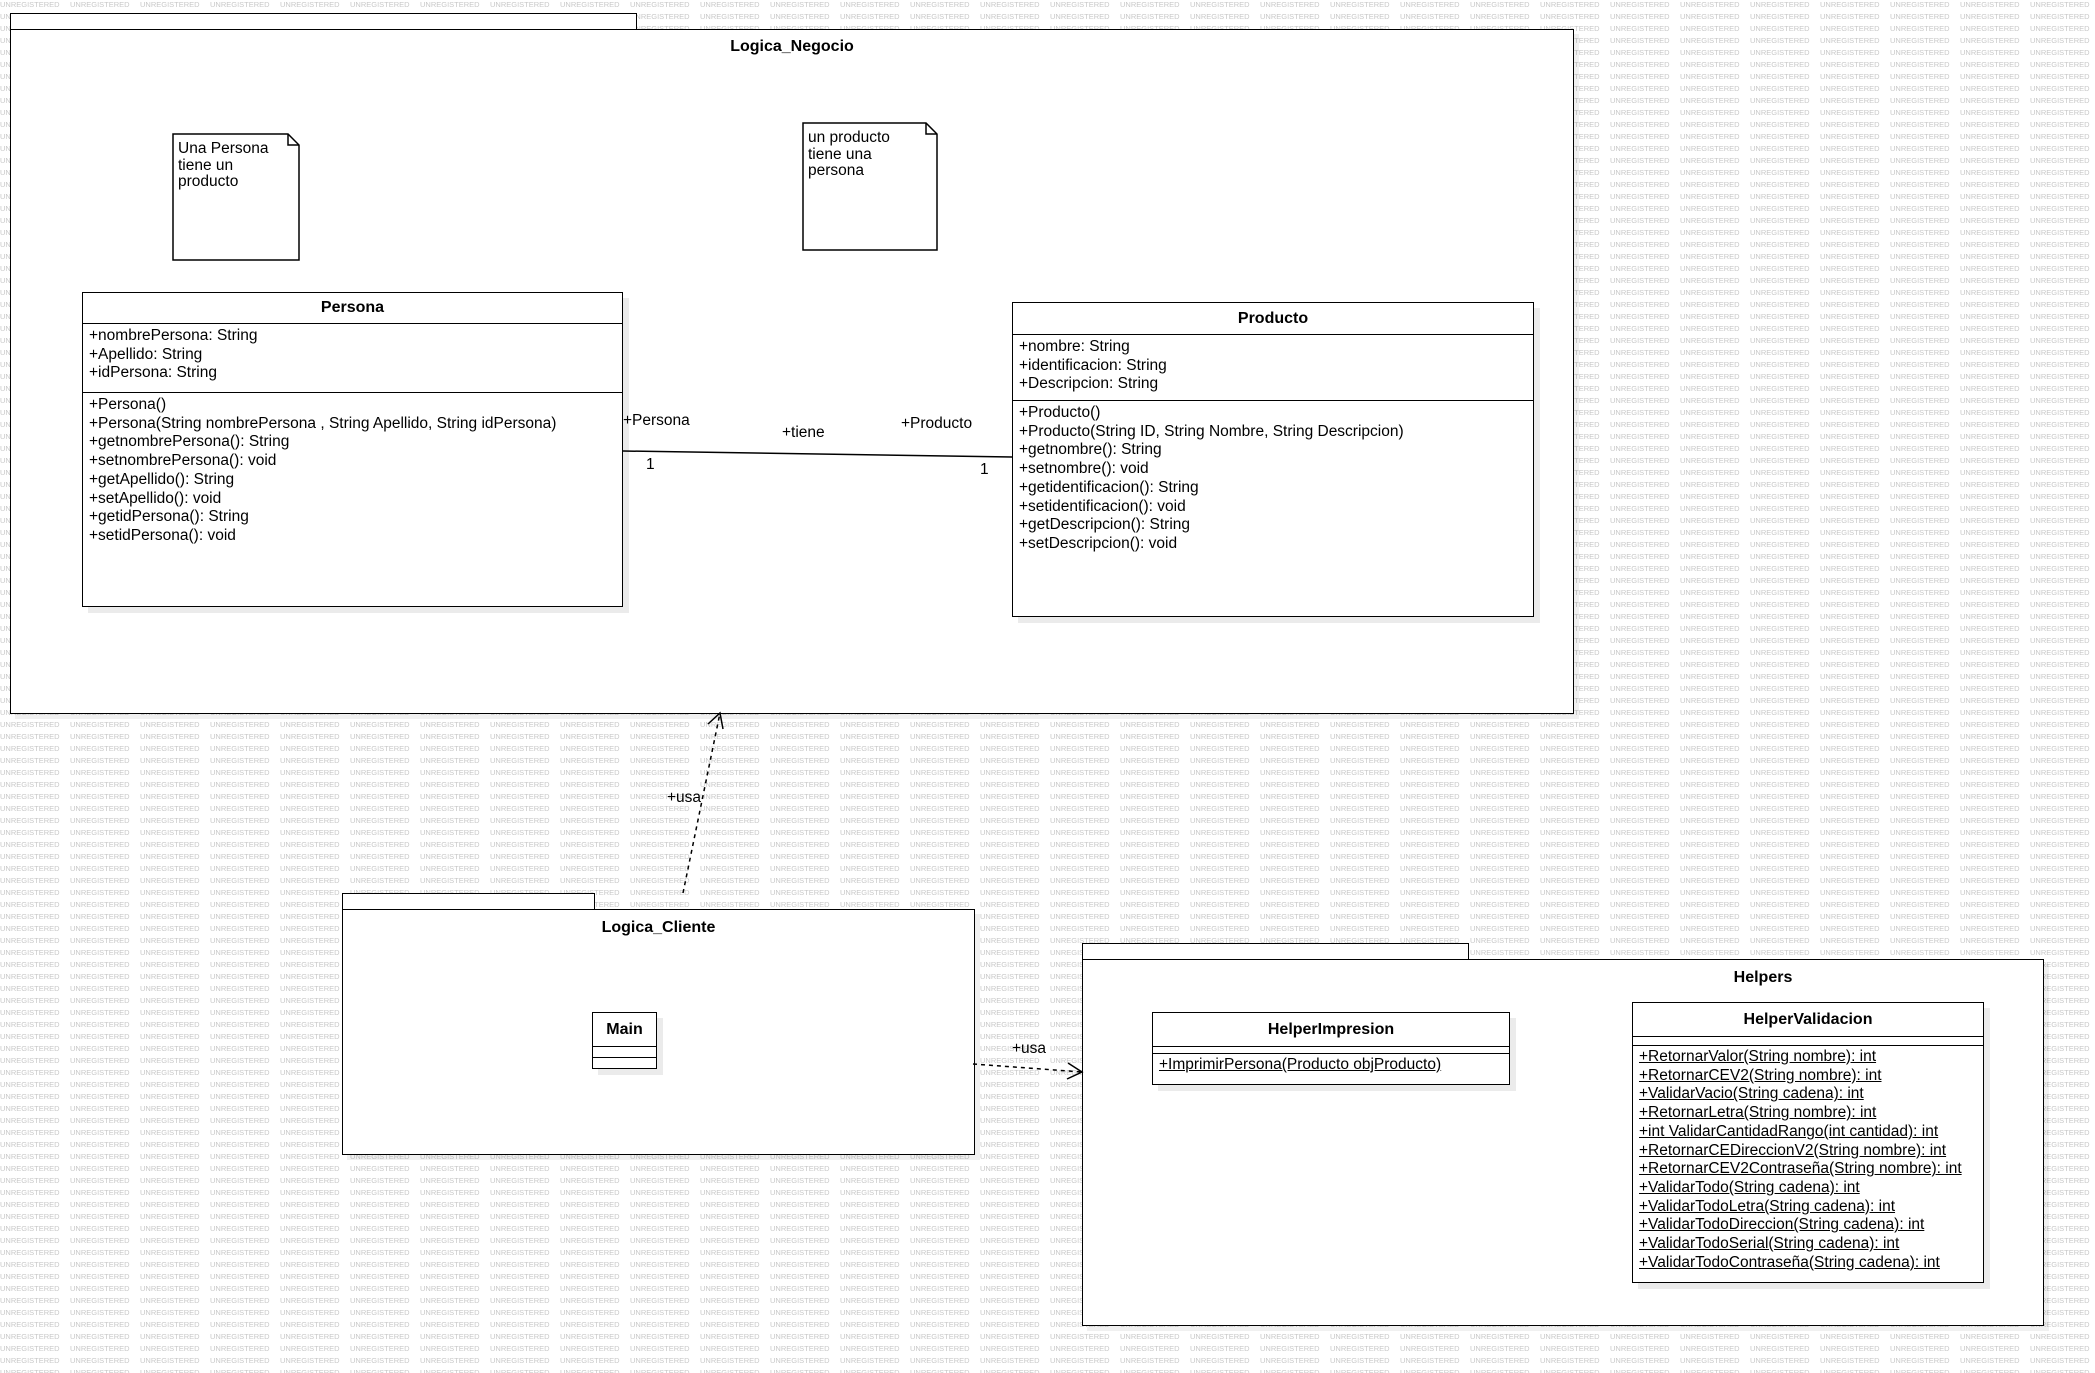  Describe the element at coordinates (236, 197) in the screenshot. I see `note-persona: Una Persona tiene un producto` at that location.